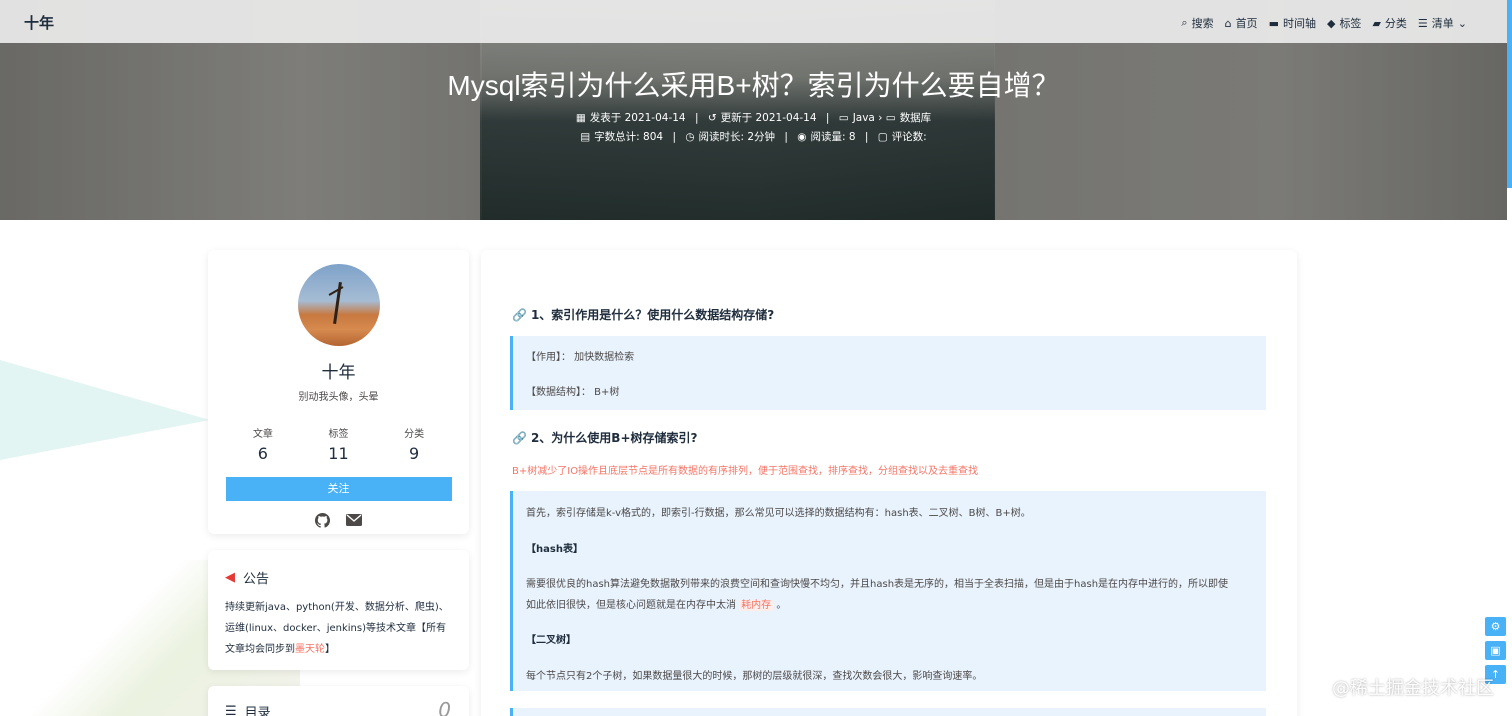 This screenshot has height=716, width=1512. What do you see at coordinates (1422, 23) in the screenshot?
I see `list-icon: ☰` at bounding box center [1422, 23].